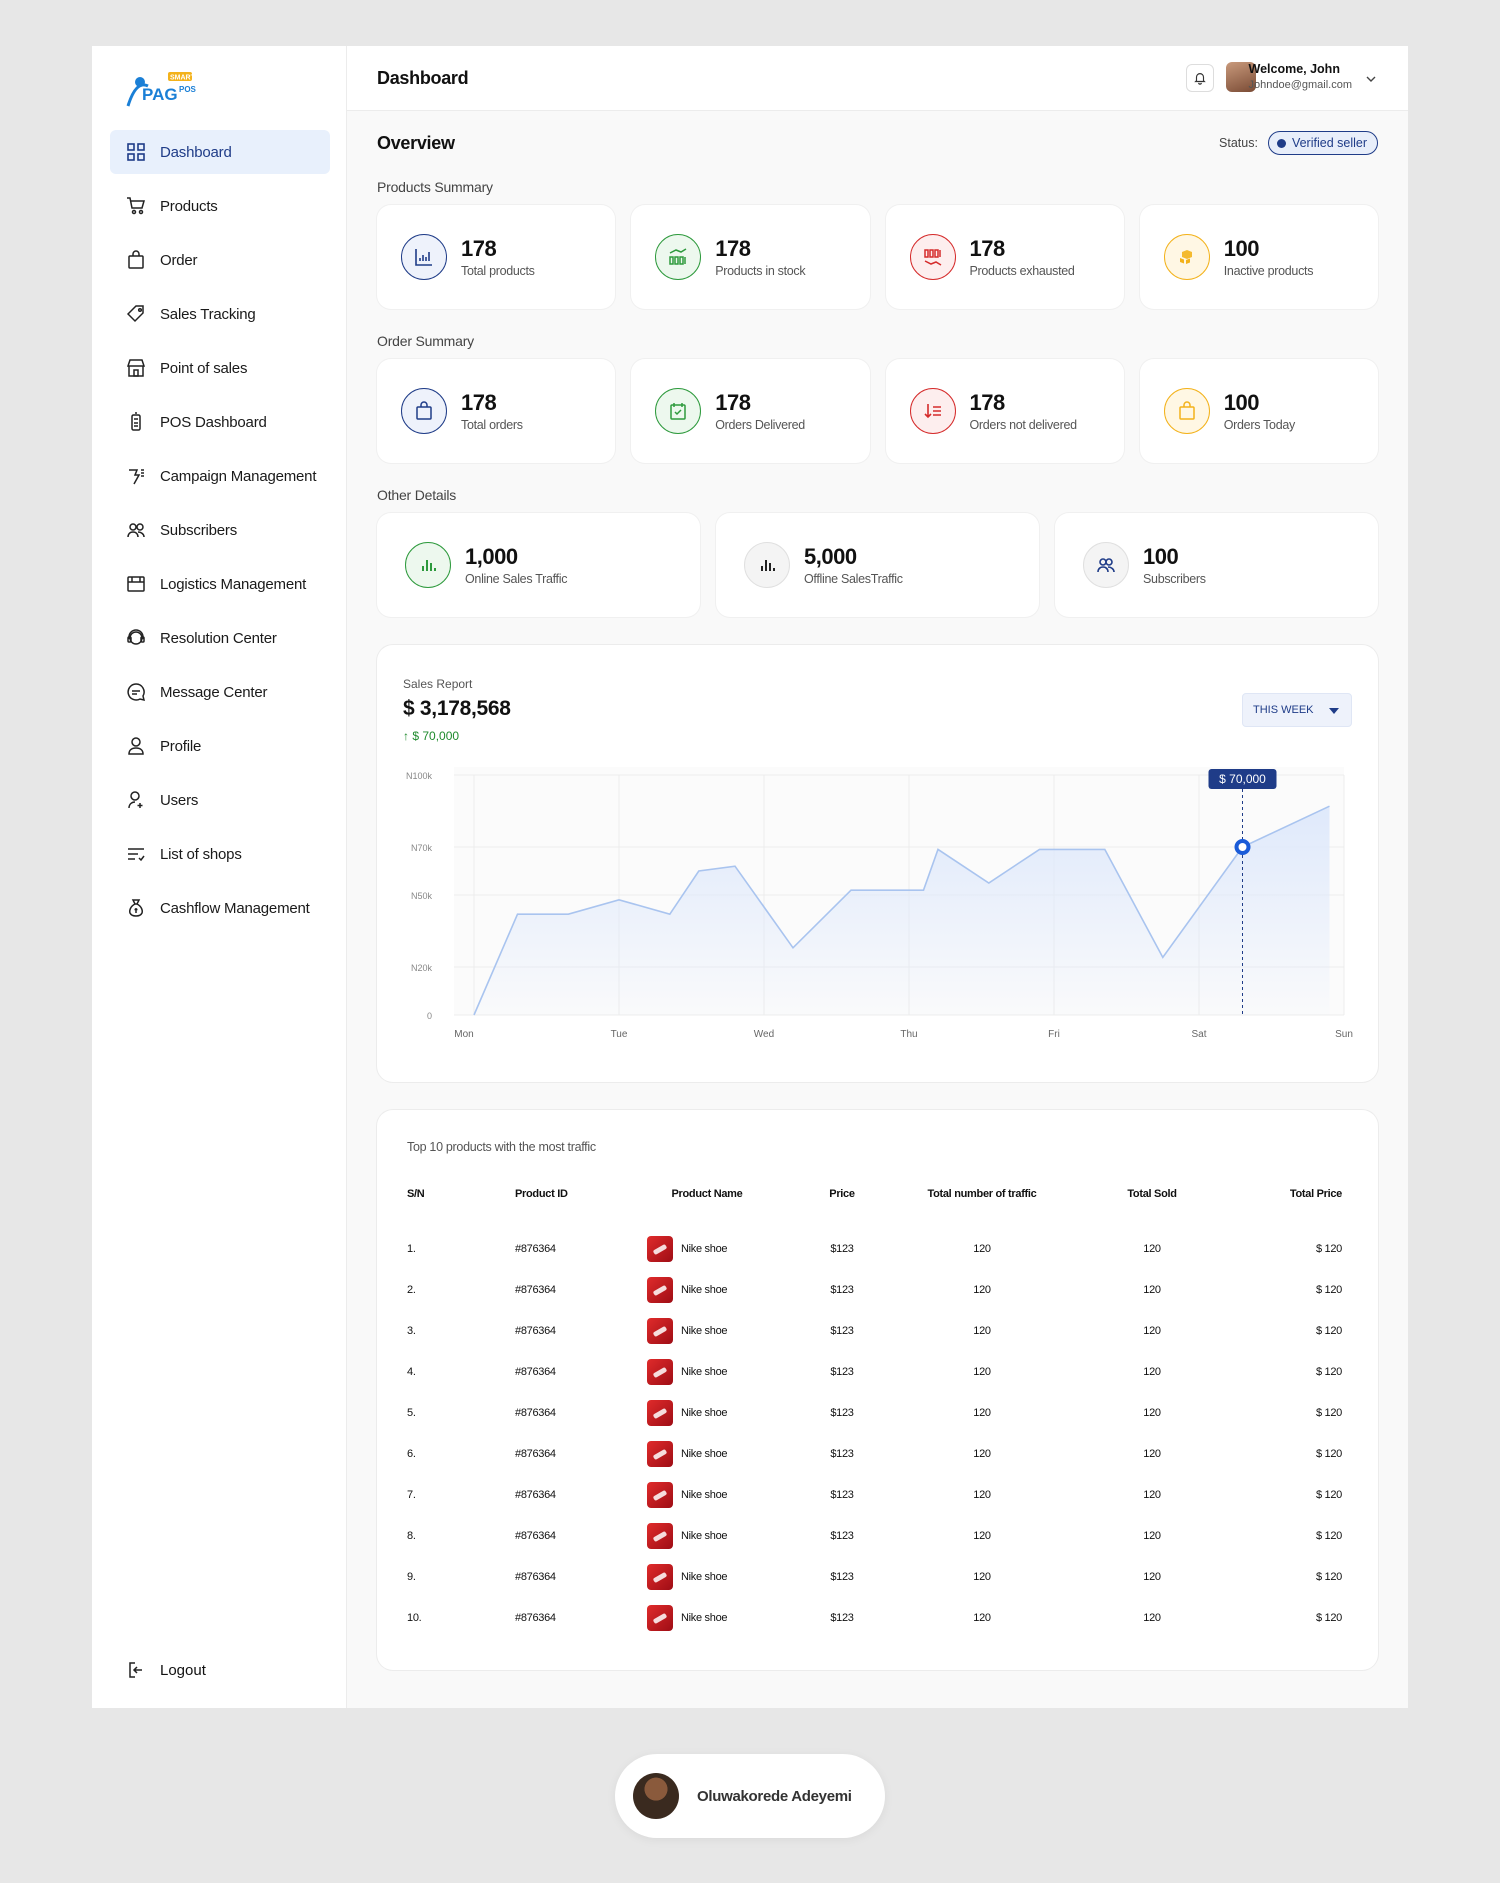  Describe the element at coordinates (750, 411) in the screenshot. I see `stat-card-orders-delivered: 178 Orders Delivered` at that location.